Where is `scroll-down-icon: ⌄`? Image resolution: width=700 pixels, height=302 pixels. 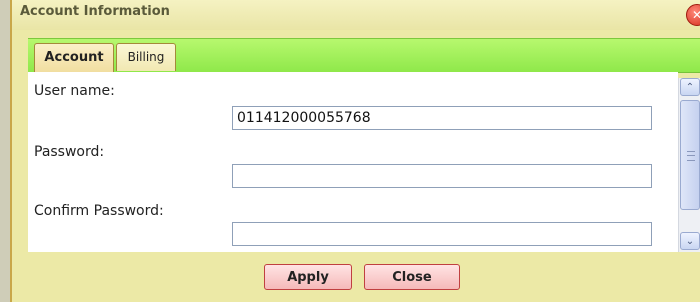 scroll-down-icon: ⌄ is located at coordinates (690, 241).